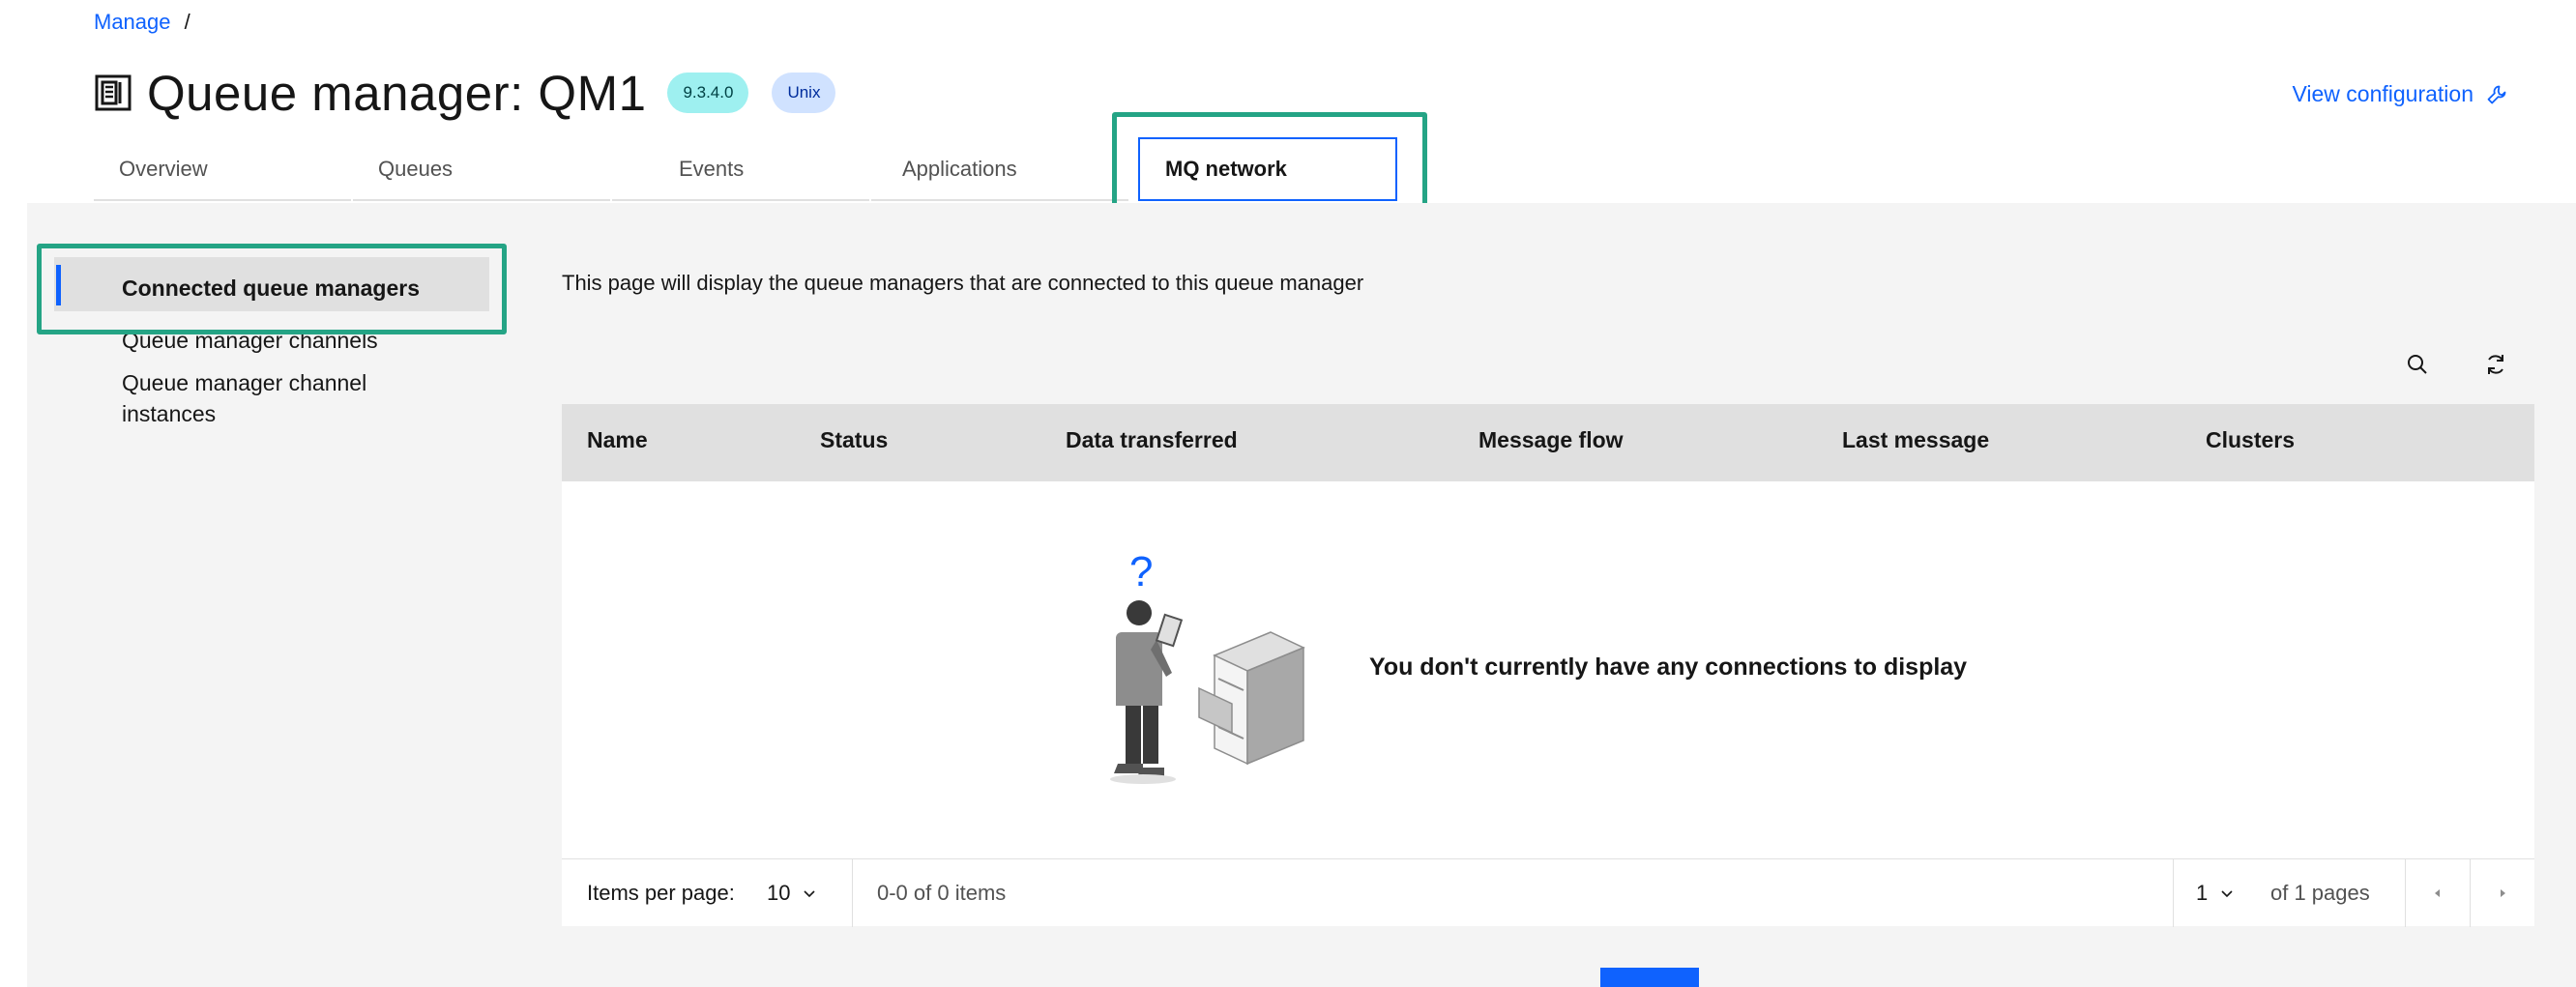 This screenshot has height=987, width=2576. I want to click on breadcrumb: Manage /, so click(142, 22).